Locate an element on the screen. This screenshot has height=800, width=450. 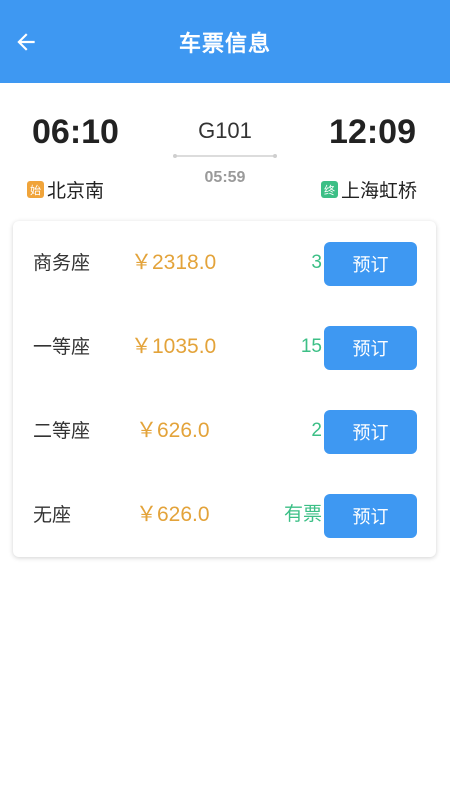
end-tag: 终 is located at coordinates (329, 189).